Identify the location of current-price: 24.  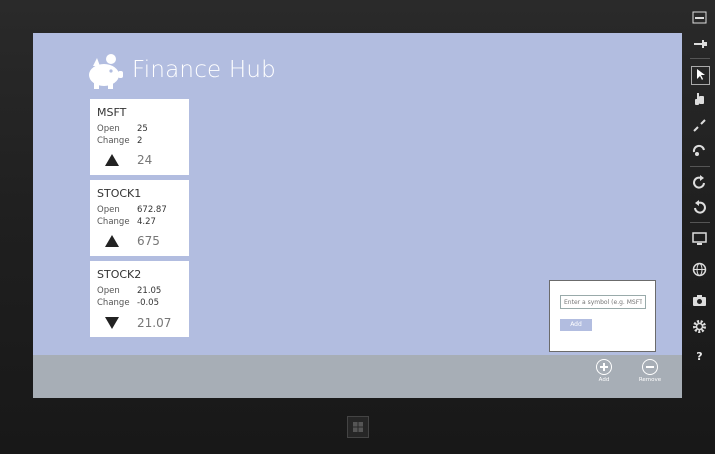
(145, 160).